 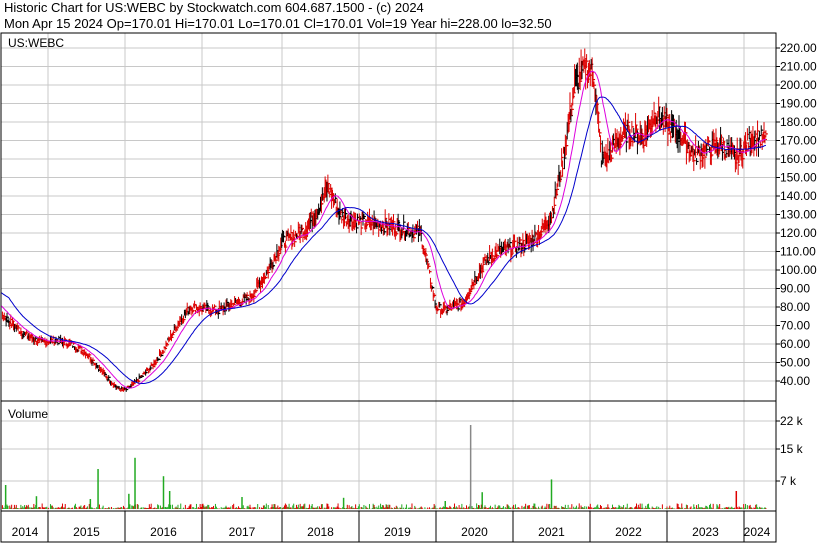 I want to click on price-tick-label: 170.00, so click(x=798, y=141).